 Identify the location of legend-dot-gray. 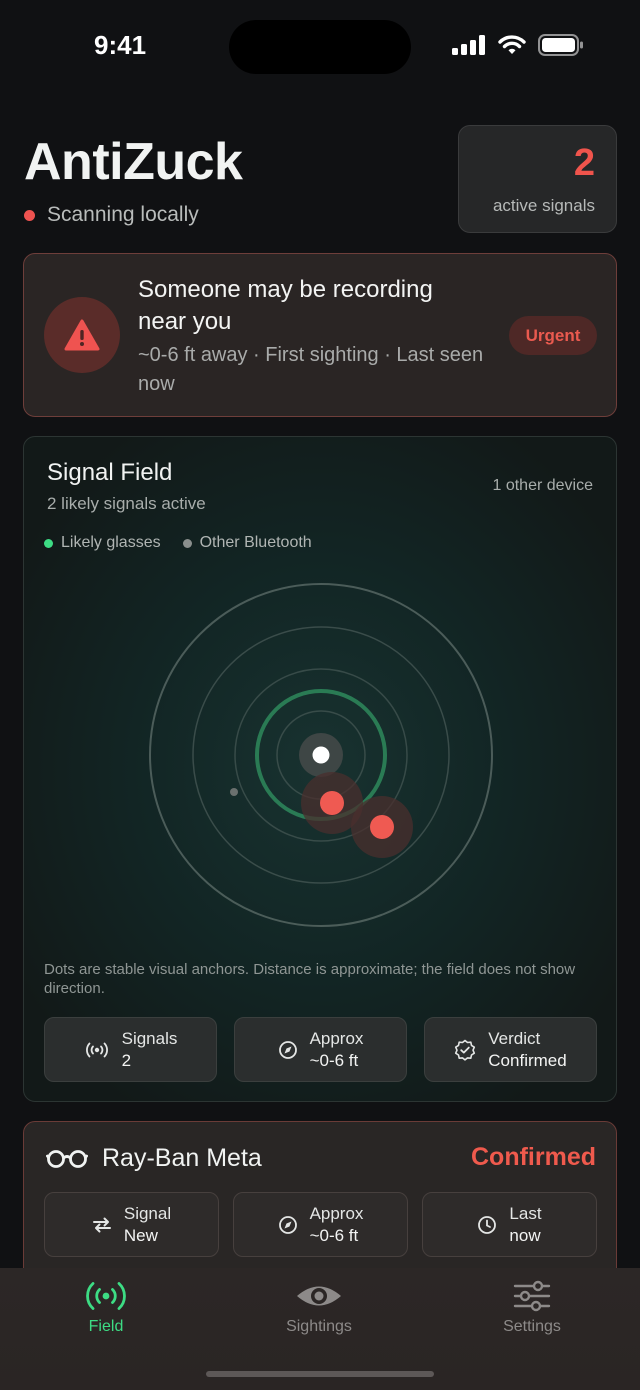
(187, 543).